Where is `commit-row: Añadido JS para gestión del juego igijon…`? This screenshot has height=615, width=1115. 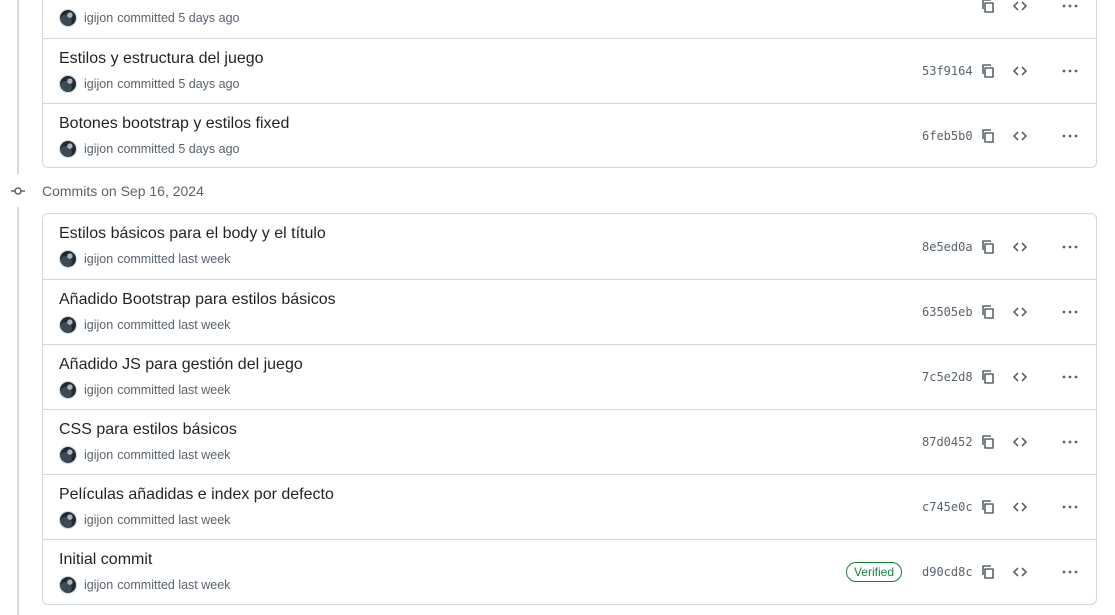 commit-row: Añadido JS para gestión del juego igijon… is located at coordinates (569, 376).